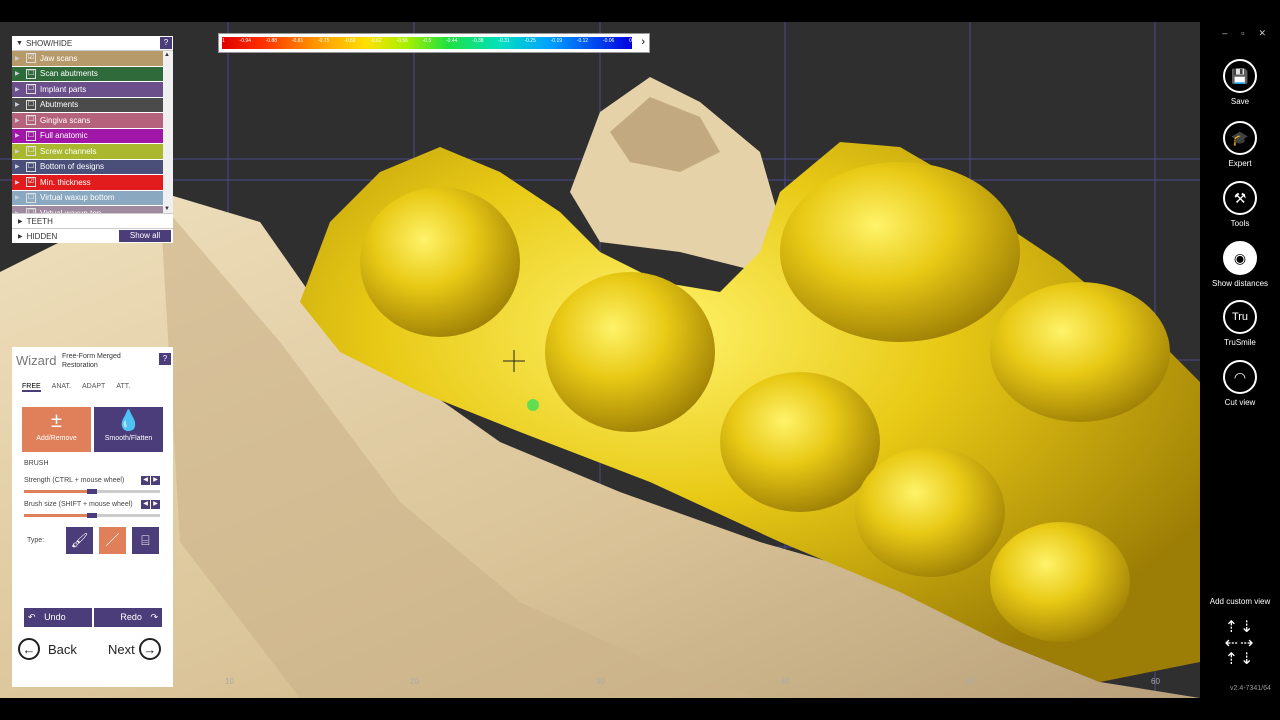 This screenshot has height=720, width=1280. Describe the element at coordinates (1240, 383) in the screenshot. I see `cut-view-button: ◠ Cut view` at that location.